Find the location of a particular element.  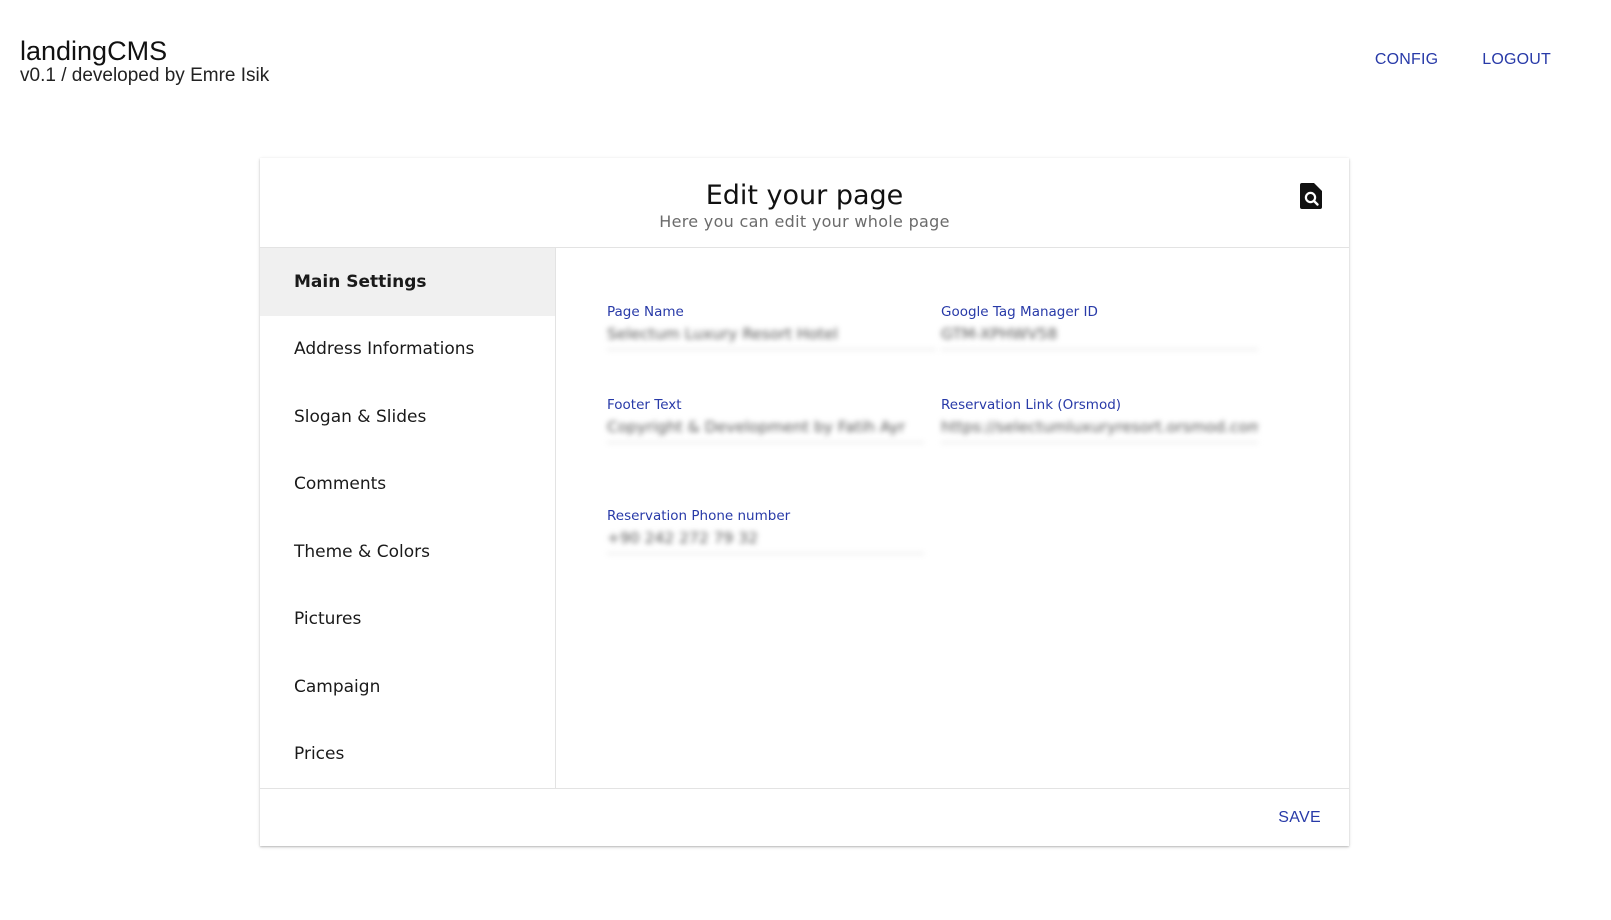

top-nav: CONFIG LOGOUT is located at coordinates (1463, 60).